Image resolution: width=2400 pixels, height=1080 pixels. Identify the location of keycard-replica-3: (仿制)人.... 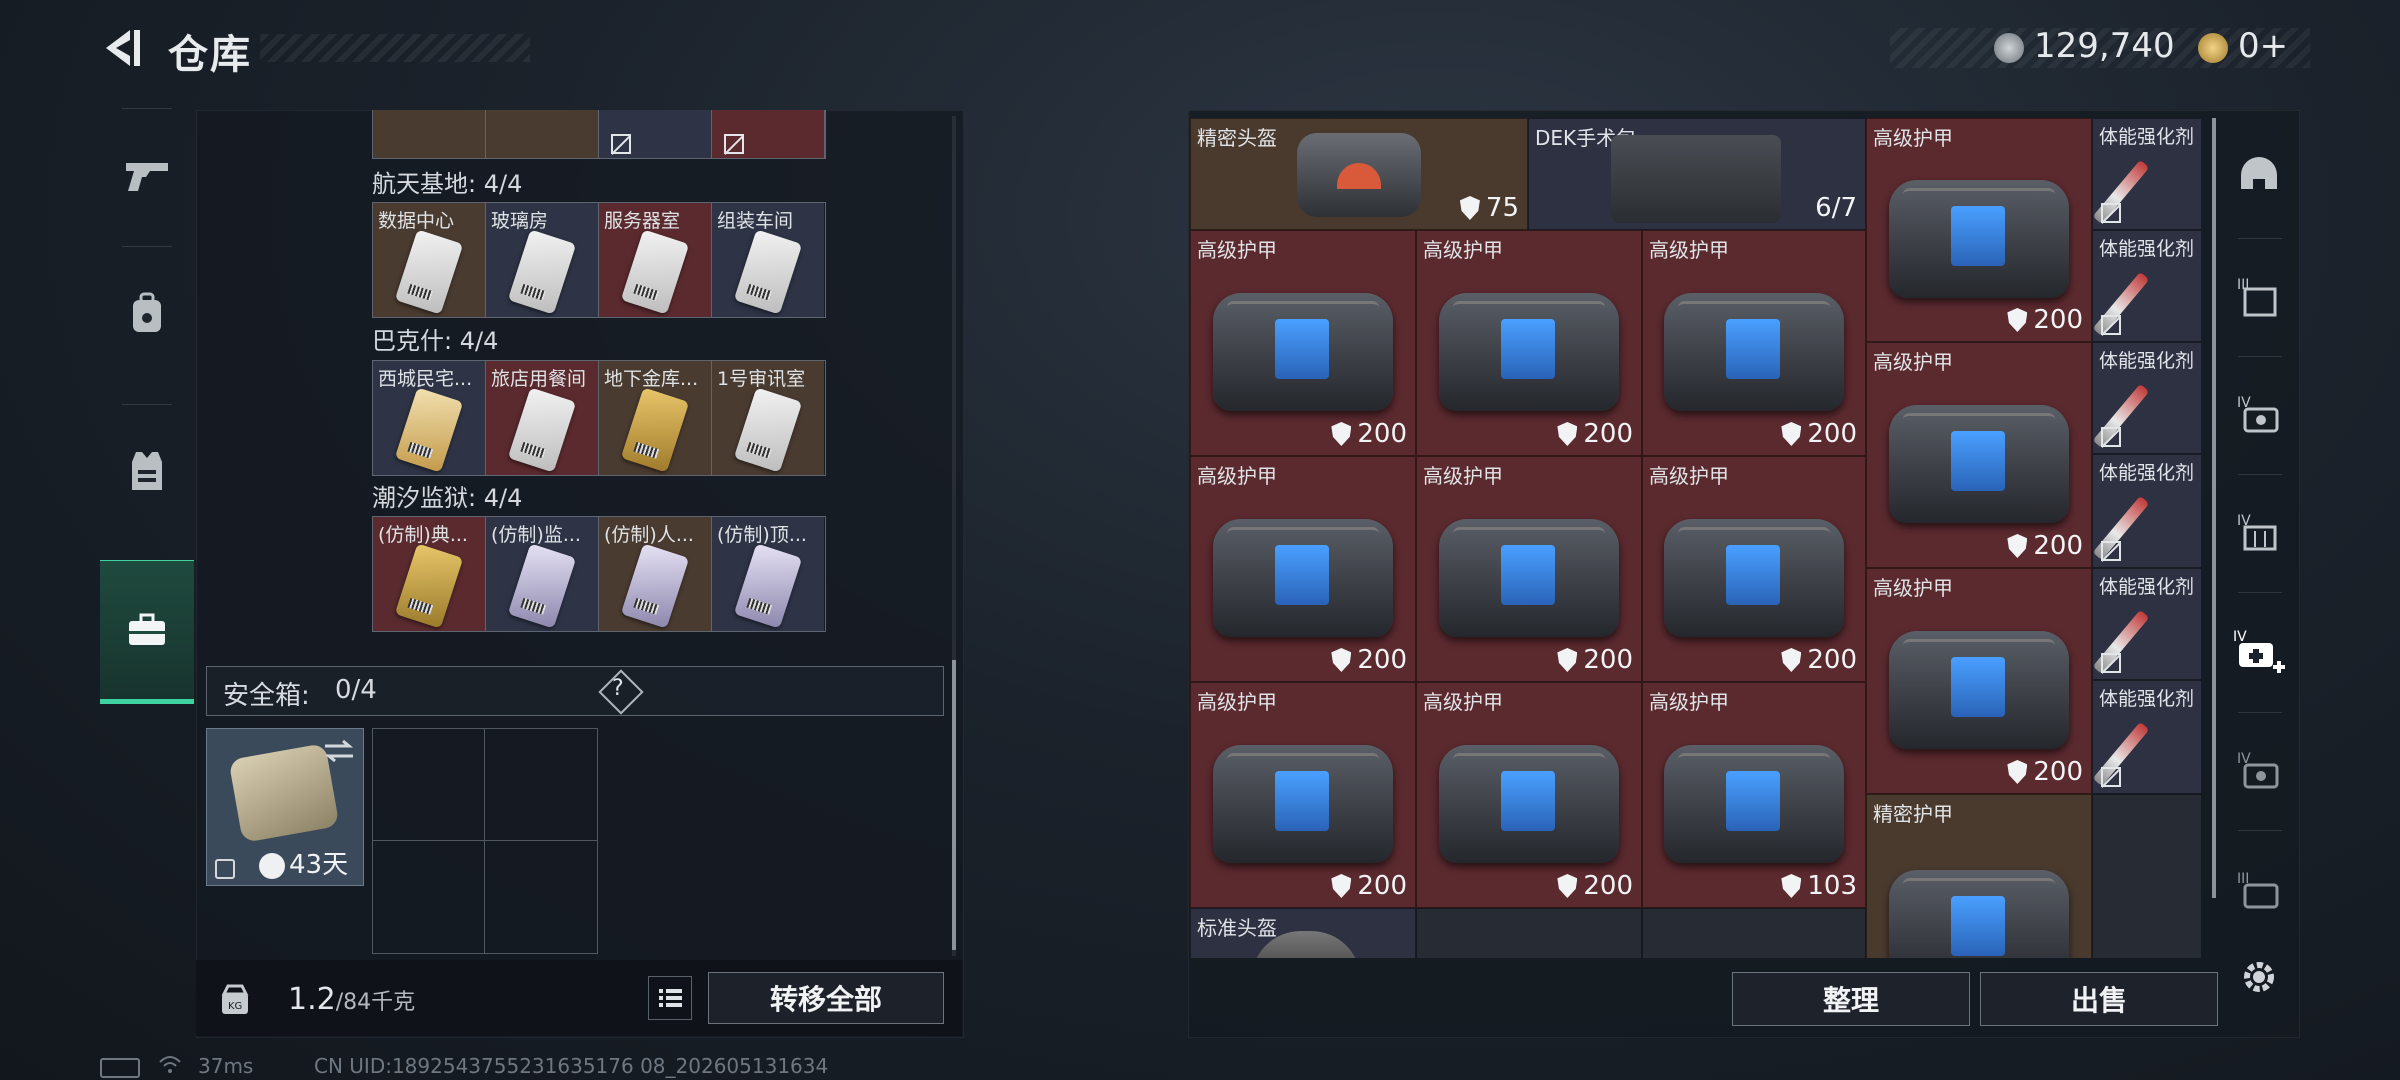
(655, 574).